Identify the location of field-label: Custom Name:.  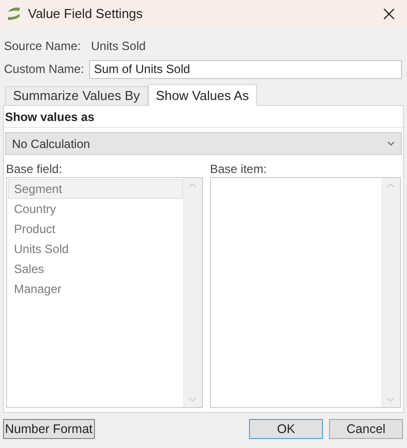
(44, 69).